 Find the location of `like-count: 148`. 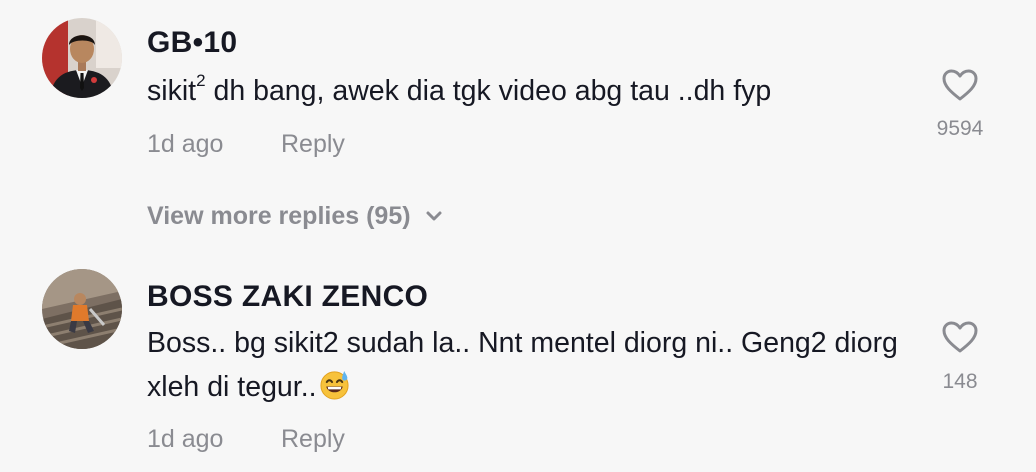

like-count: 148 is located at coordinates (960, 381).